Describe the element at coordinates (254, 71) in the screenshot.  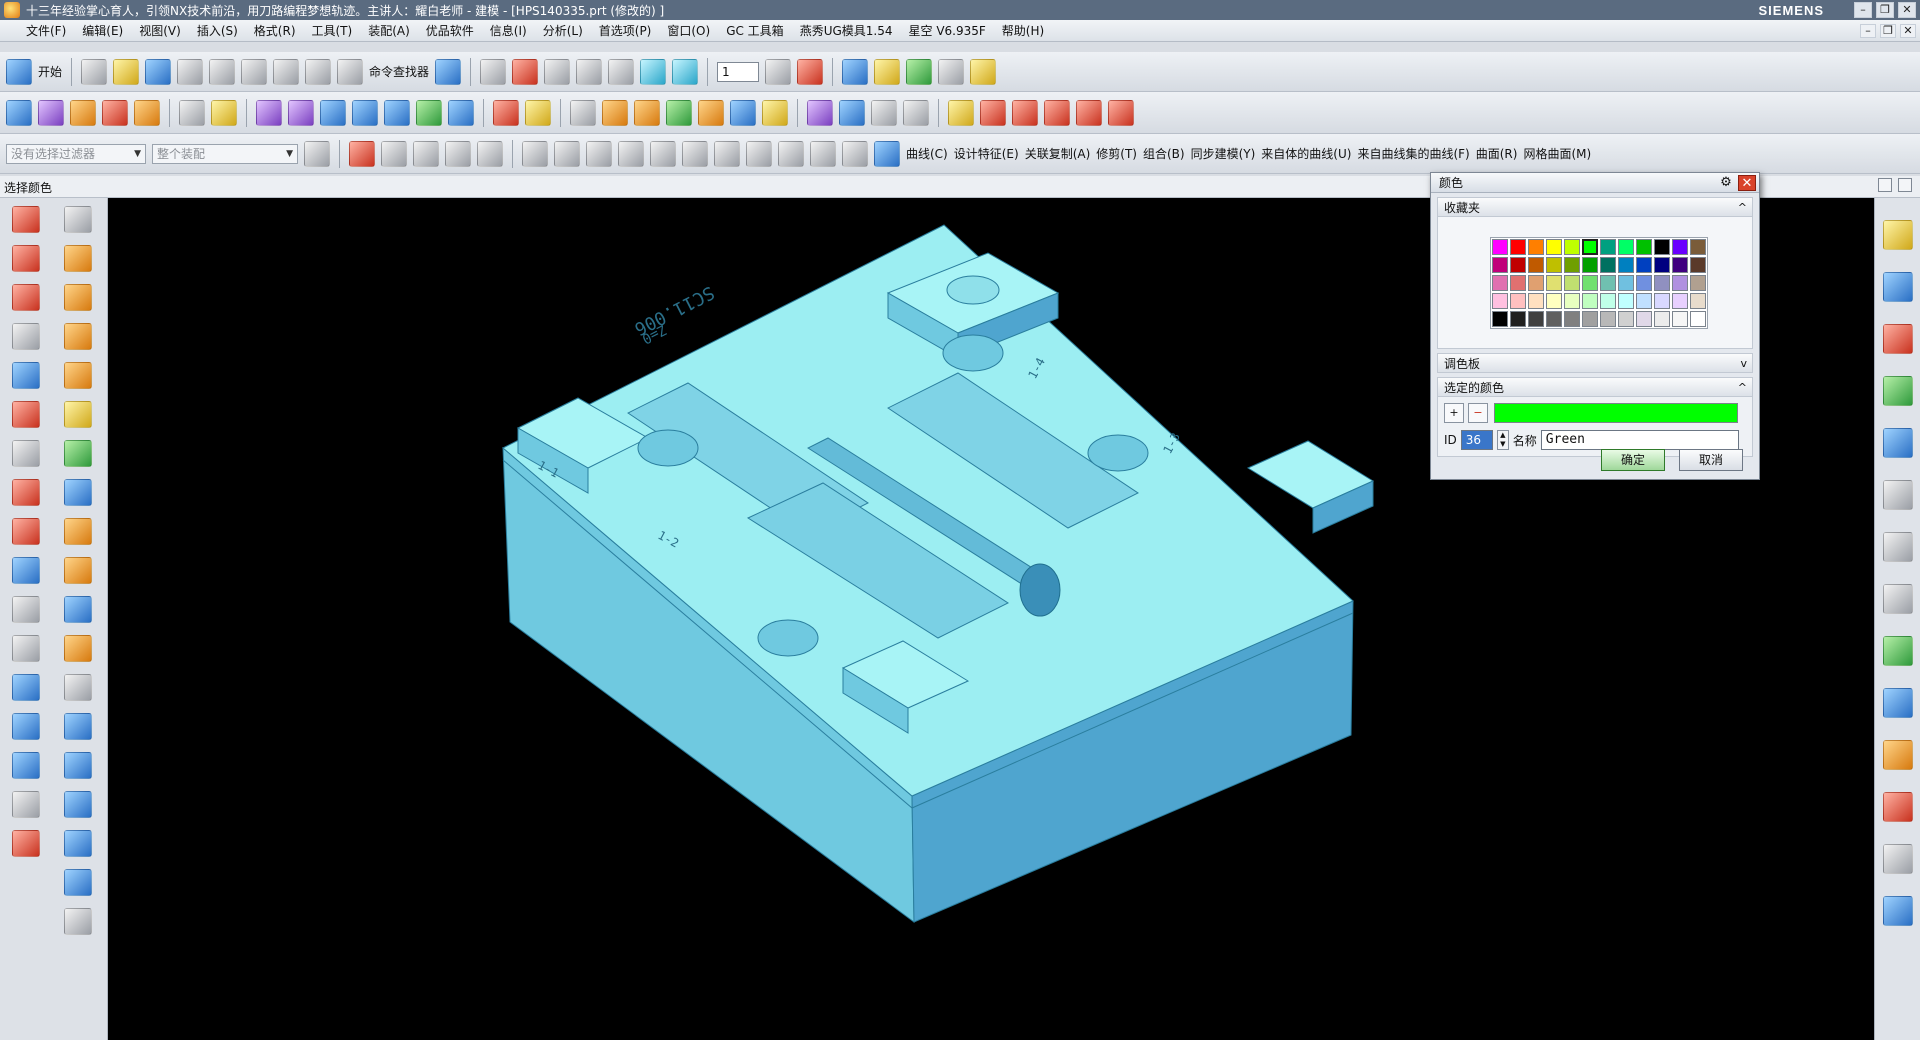
I see `paste-icon` at that location.